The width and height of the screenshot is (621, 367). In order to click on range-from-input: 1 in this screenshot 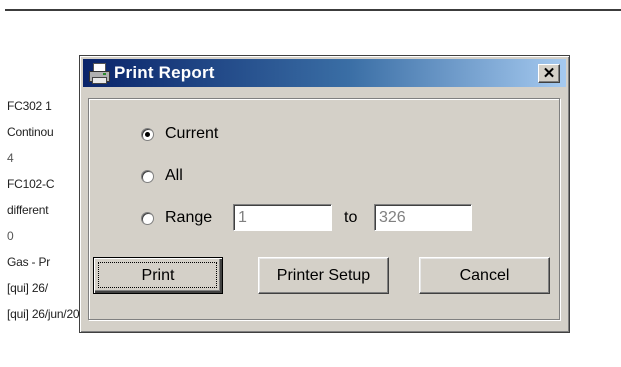, I will do `click(282, 217)`.